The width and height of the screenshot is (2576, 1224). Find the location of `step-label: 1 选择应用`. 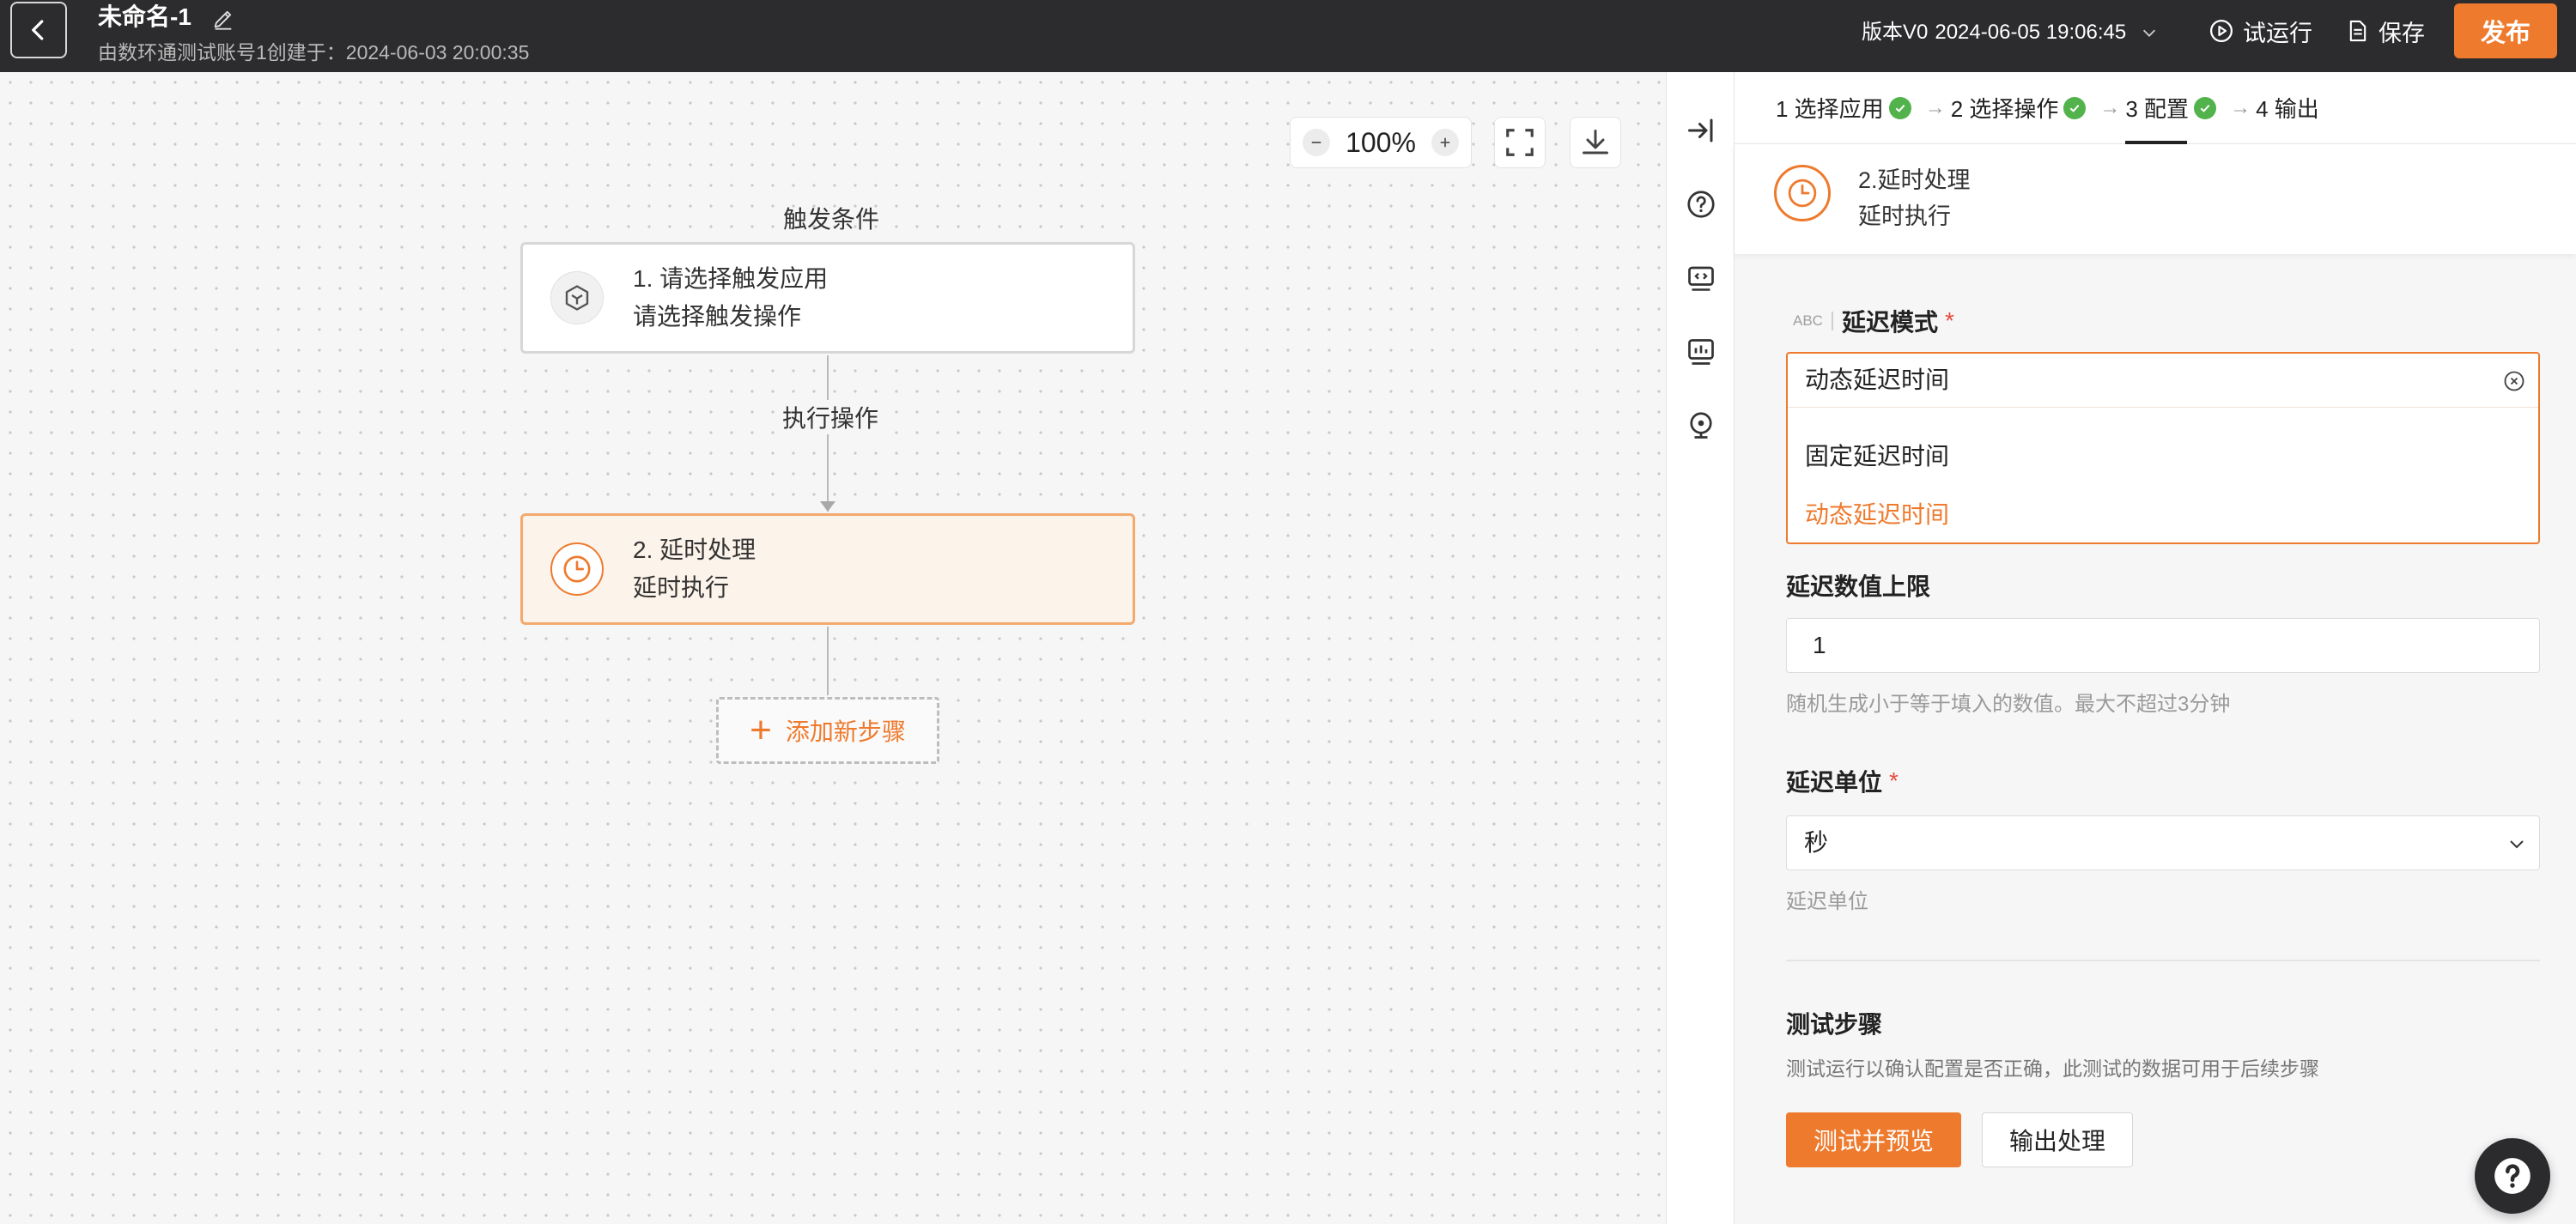

step-label: 1 选择应用 is located at coordinates (1830, 109).